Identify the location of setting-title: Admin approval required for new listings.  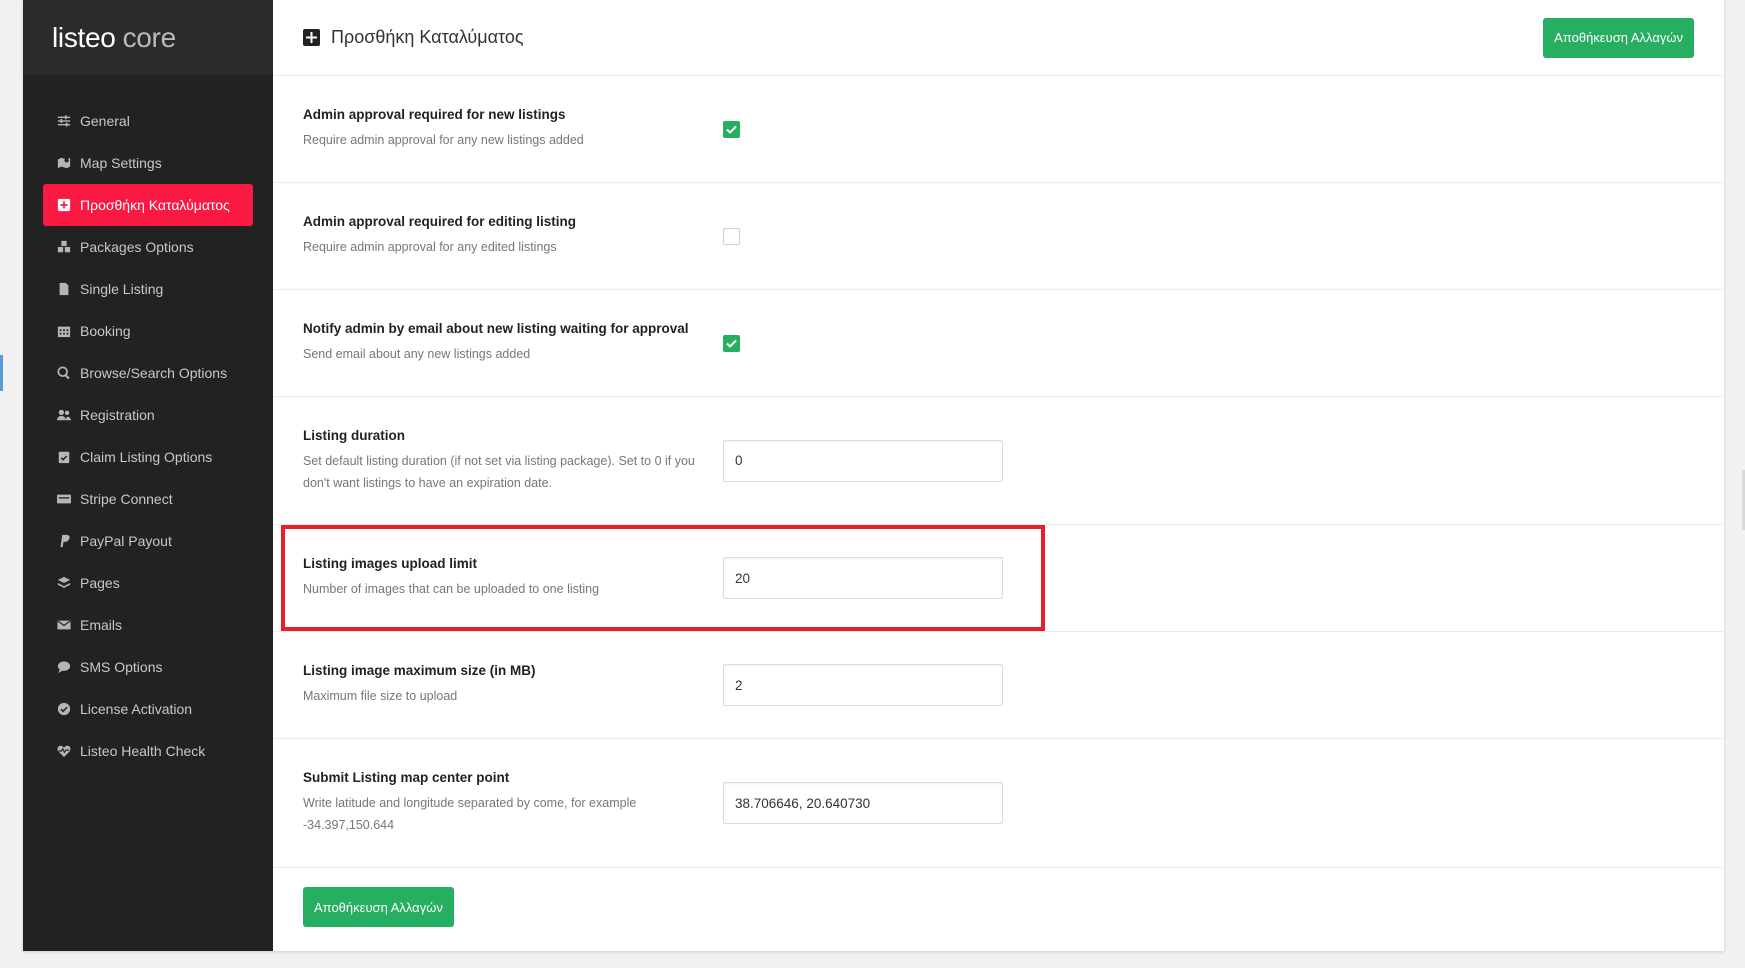
(434, 114).